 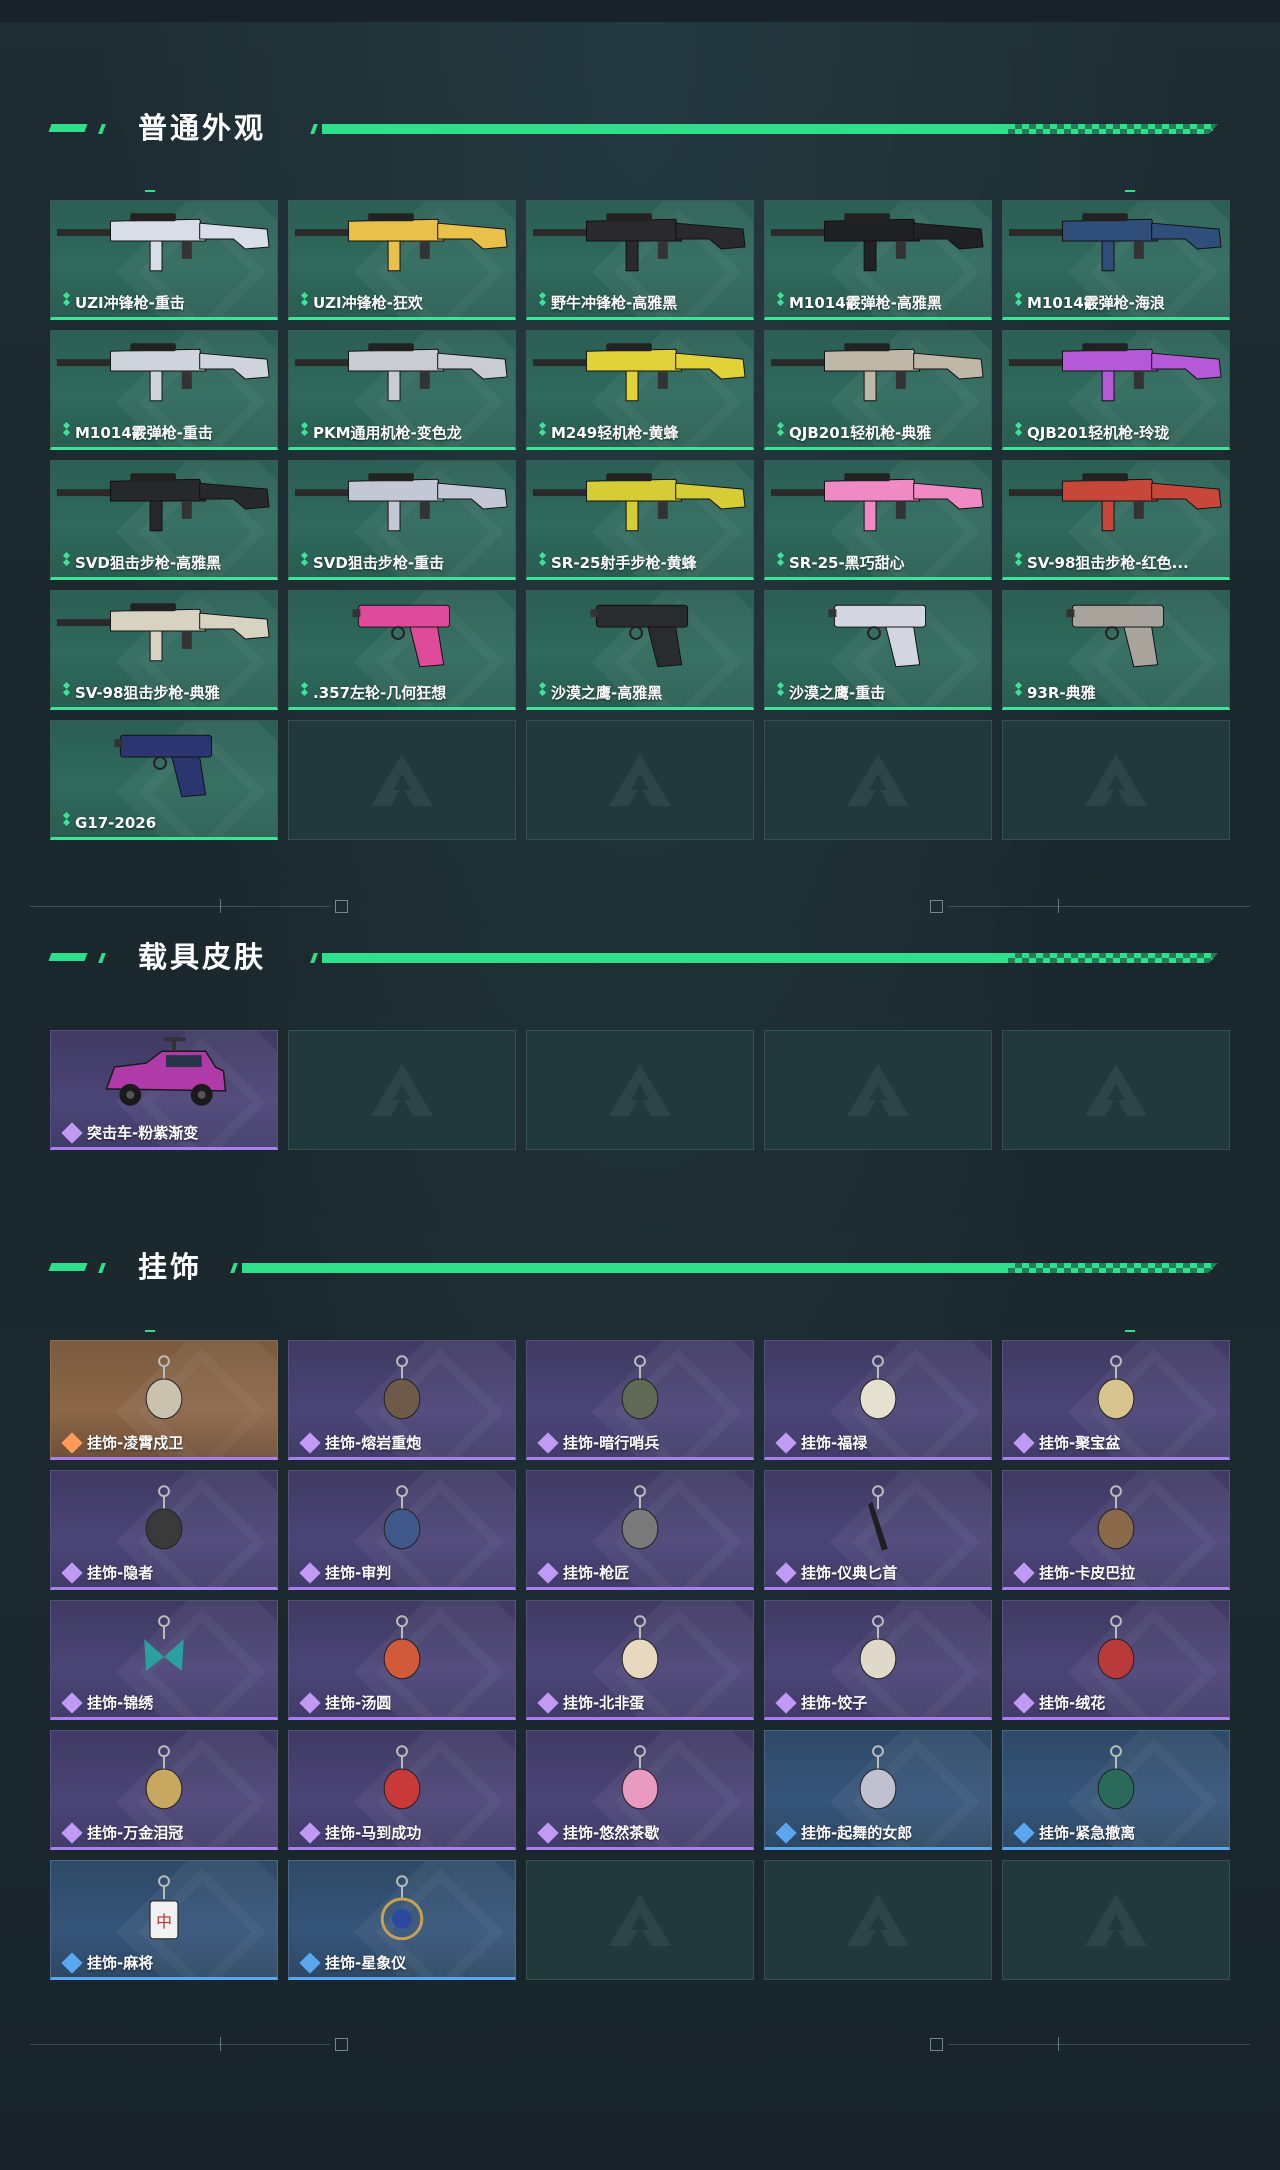 I want to click on item-card: QJB201轻机枪-玲珑, so click(x=1116, y=390).